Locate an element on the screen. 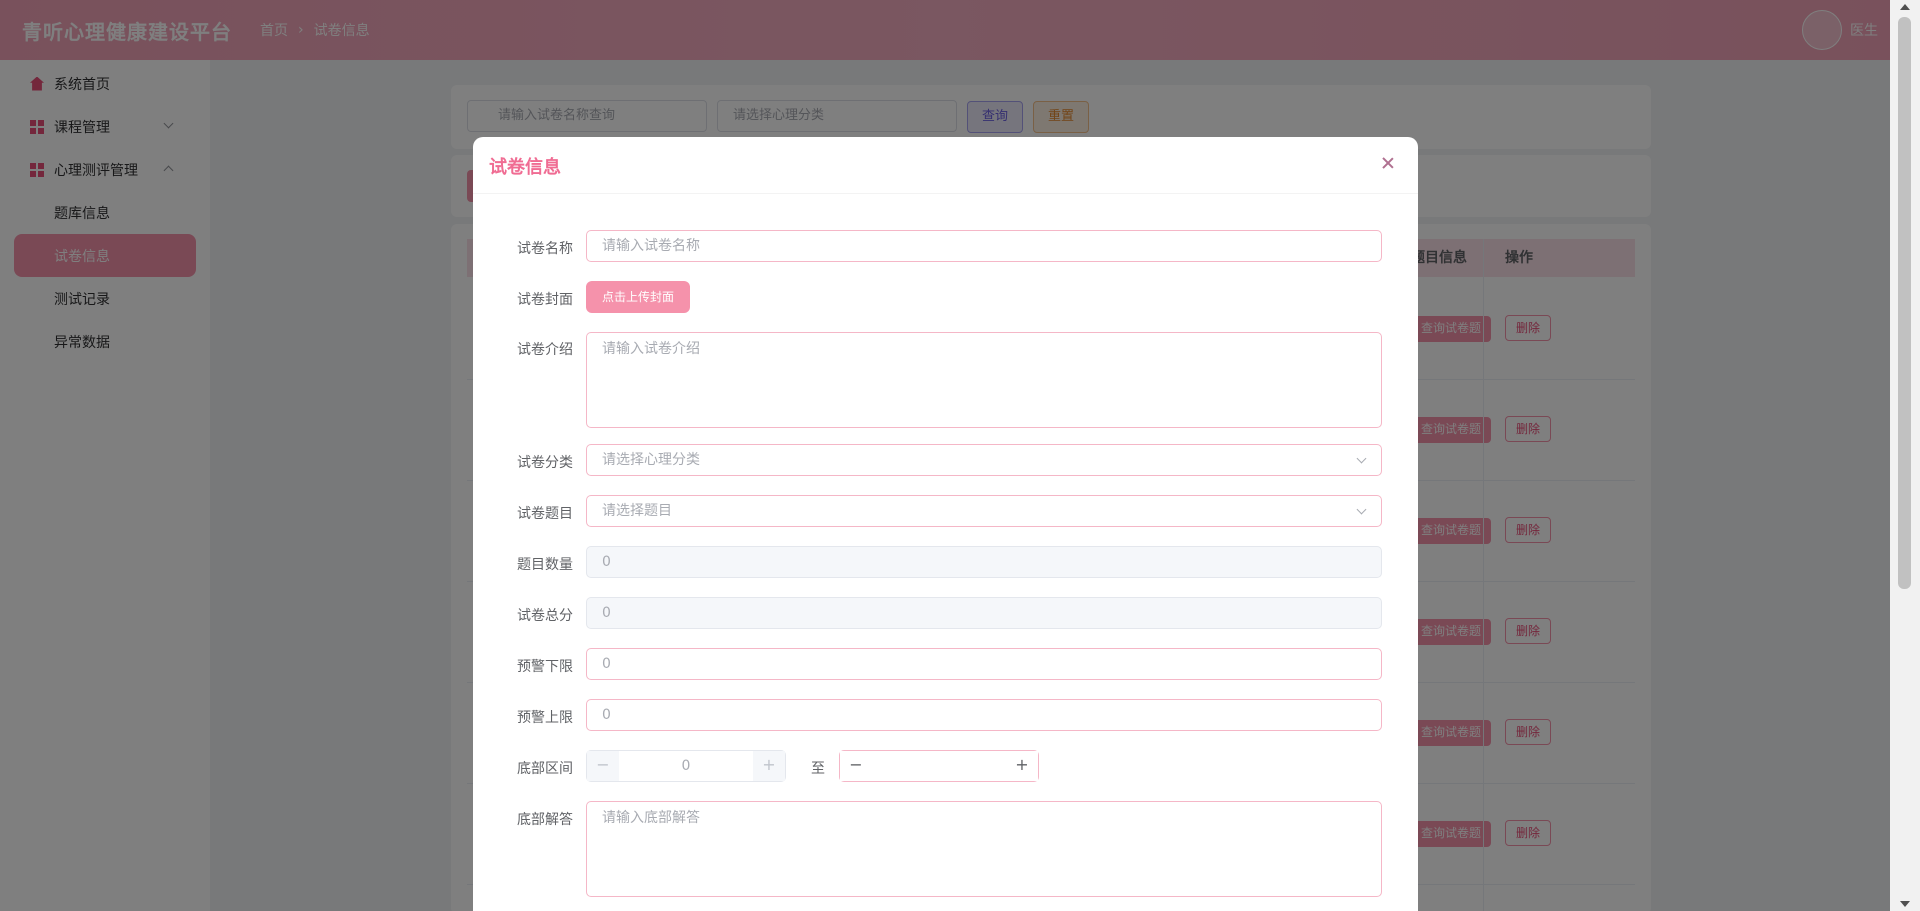 This screenshot has width=1920, height=911. field-label: 试卷介绍 is located at coordinates (545, 350).